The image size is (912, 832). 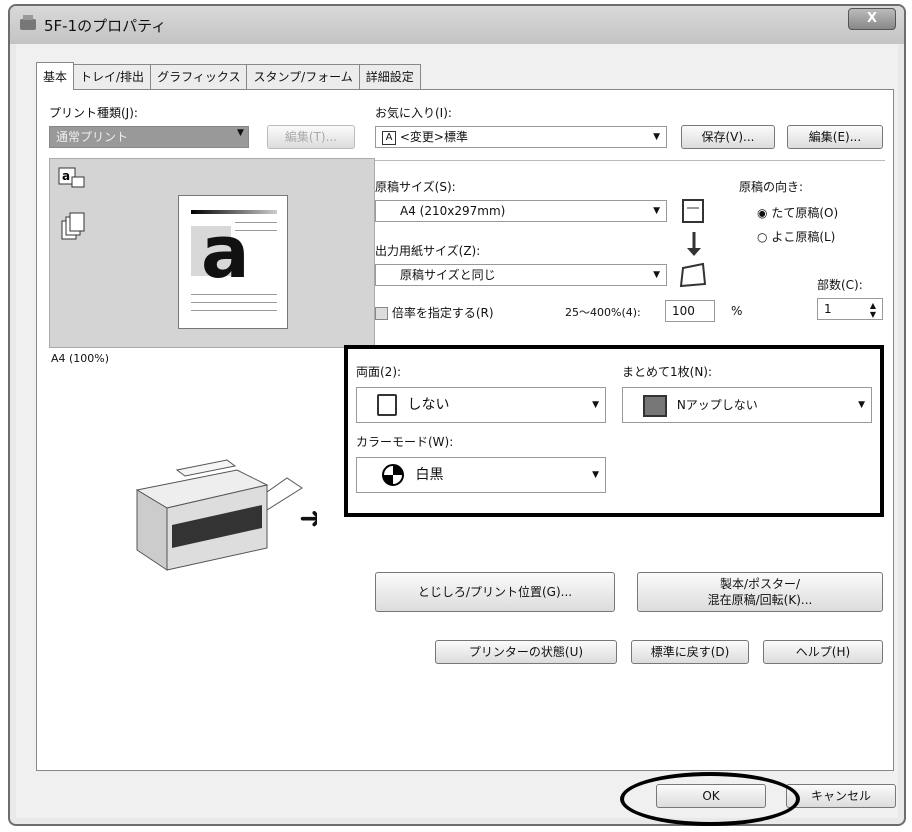 I want to click on restore-defaults-button: 標準に戻す(D), so click(x=690, y=652).